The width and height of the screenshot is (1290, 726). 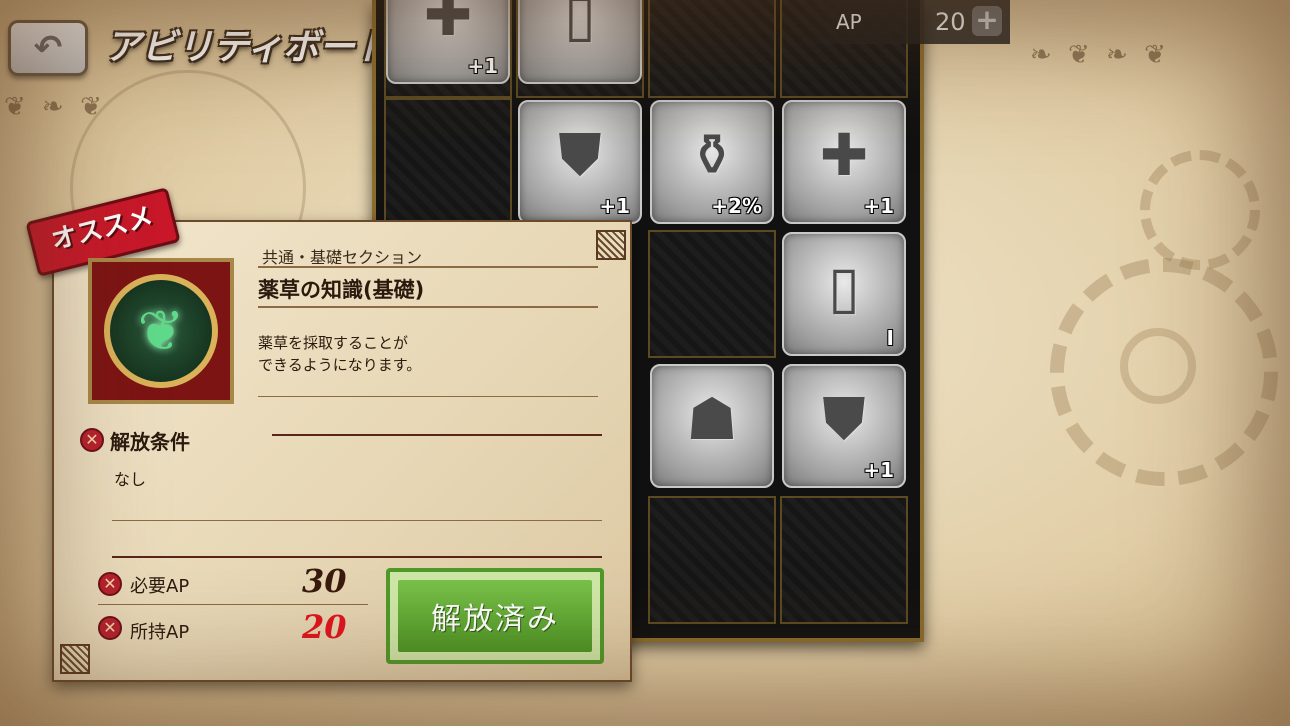 I want to click on herb-icon: ❦, so click(x=161, y=331).